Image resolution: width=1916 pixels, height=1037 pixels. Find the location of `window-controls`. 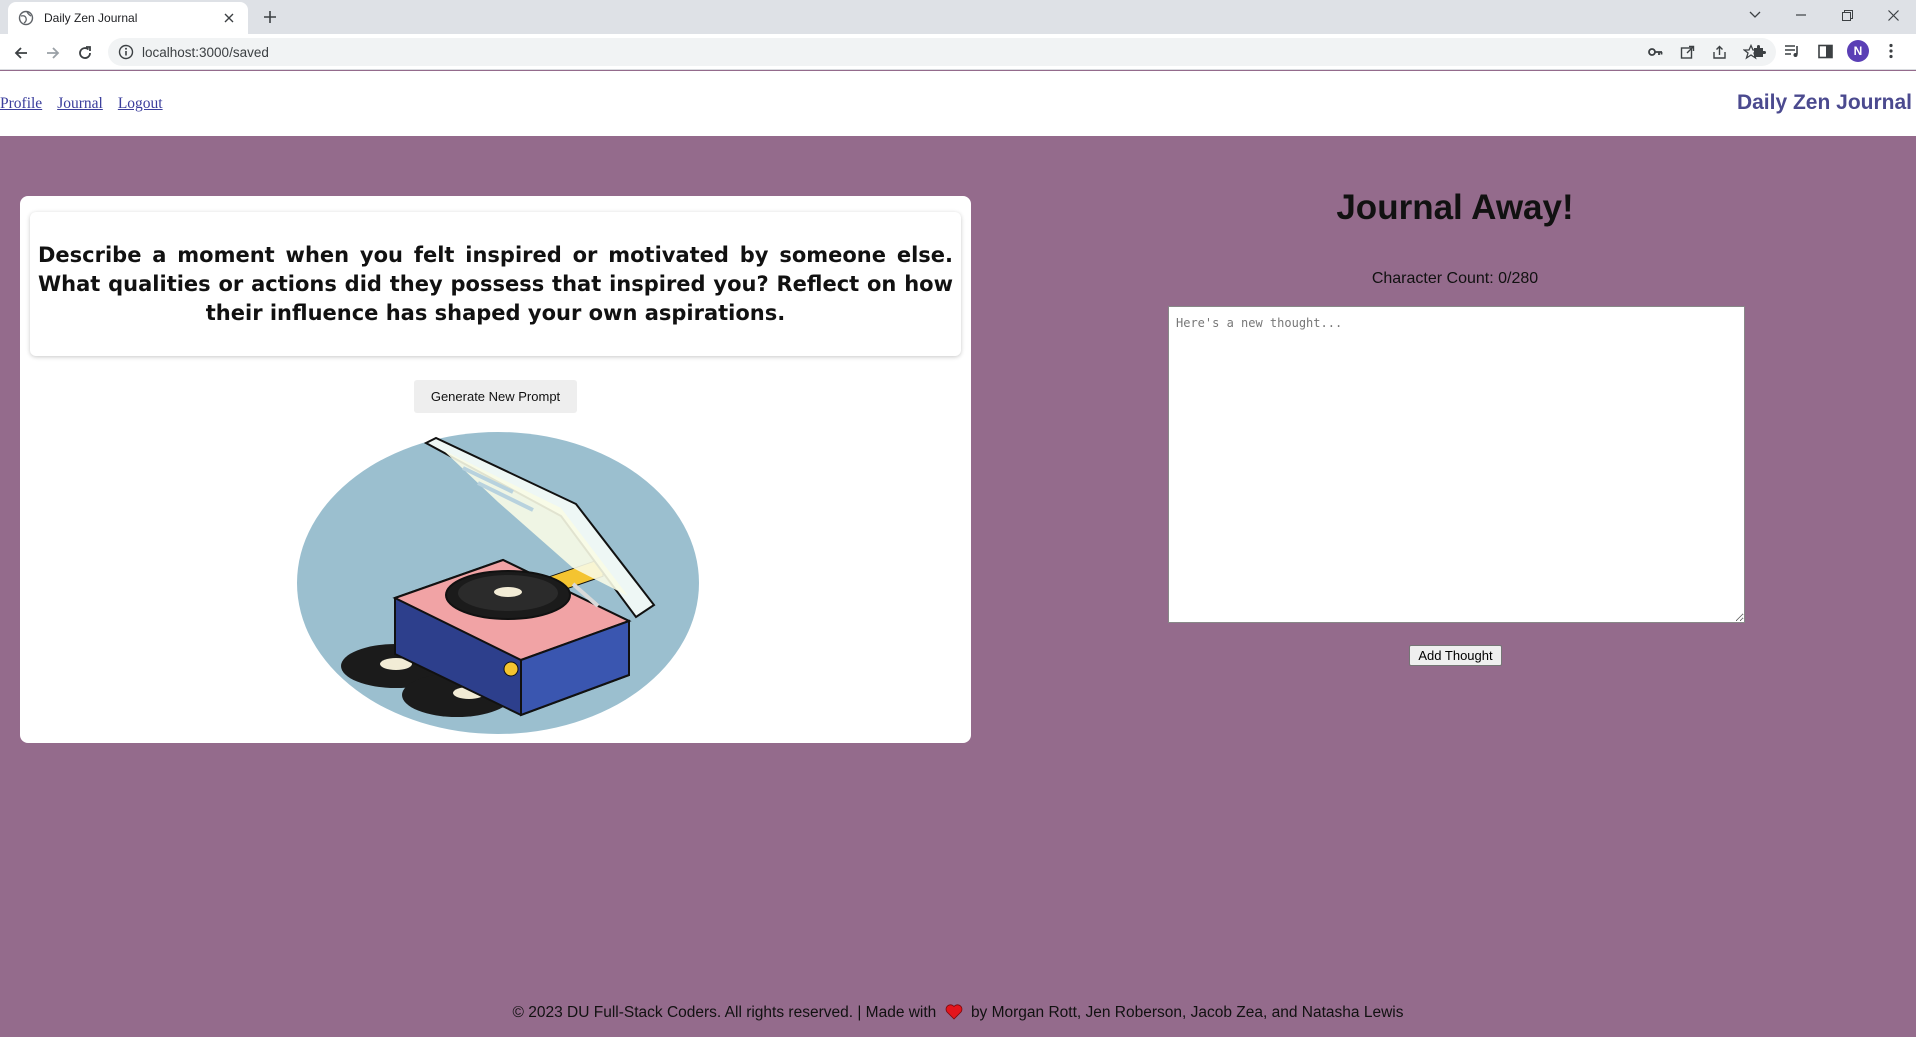

window-controls is located at coordinates (1824, 15).